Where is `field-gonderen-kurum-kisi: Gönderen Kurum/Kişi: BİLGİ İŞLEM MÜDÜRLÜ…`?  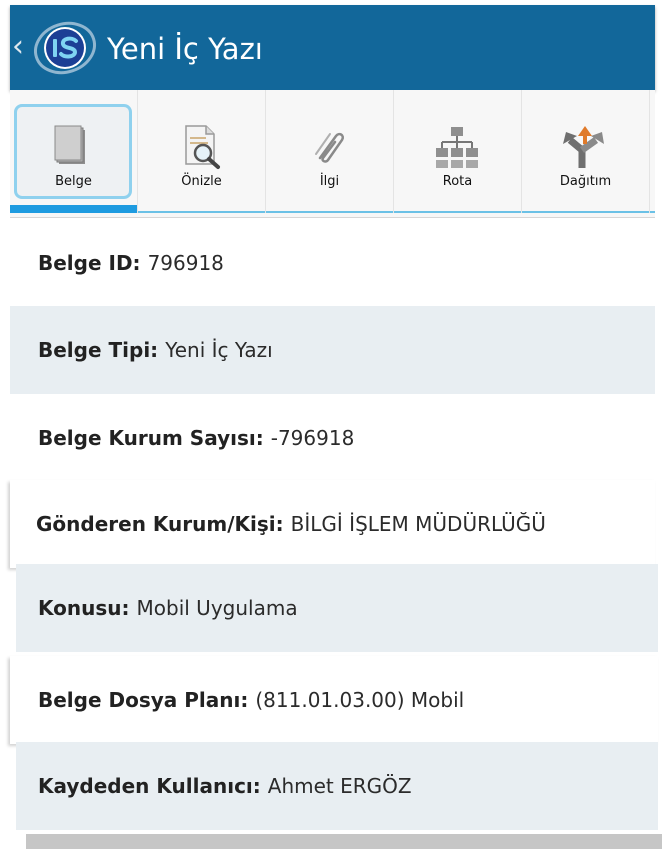
field-gonderen-kurum-kisi: Gönderen Kurum/Kişi: BİLGİ İŞLEM MÜDÜRLÜ… is located at coordinates (332, 524).